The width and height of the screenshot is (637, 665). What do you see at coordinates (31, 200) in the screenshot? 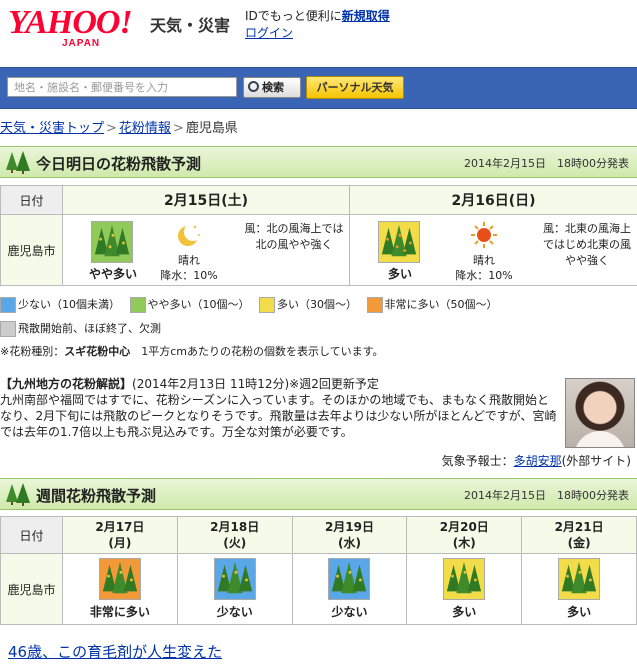
I see `date-label: 日付` at bounding box center [31, 200].